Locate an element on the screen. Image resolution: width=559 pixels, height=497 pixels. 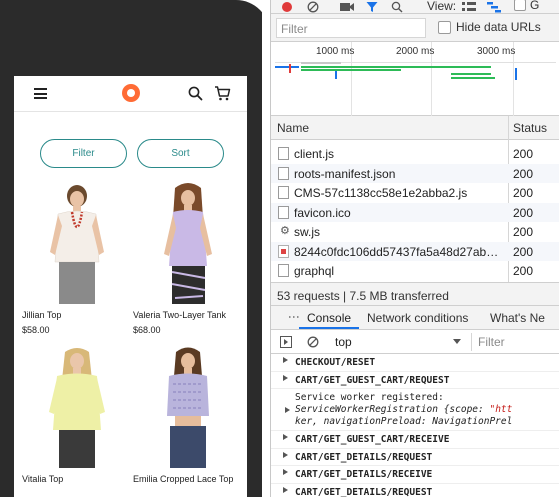
capture-screenshots-icon is located at coordinates (347, 7).